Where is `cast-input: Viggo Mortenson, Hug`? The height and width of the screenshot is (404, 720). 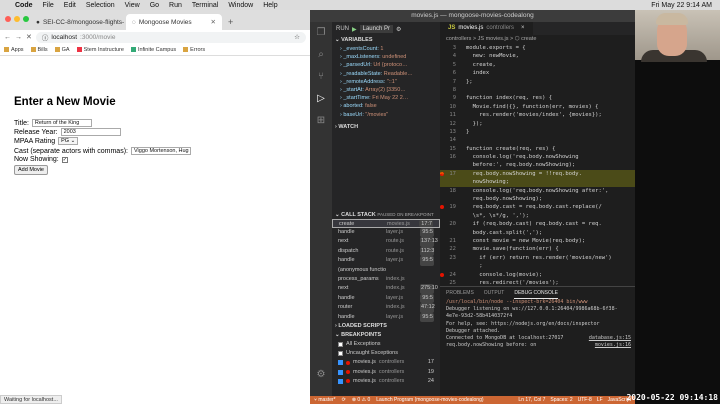 cast-input: Viggo Mortenson, Hug is located at coordinates (160, 151).